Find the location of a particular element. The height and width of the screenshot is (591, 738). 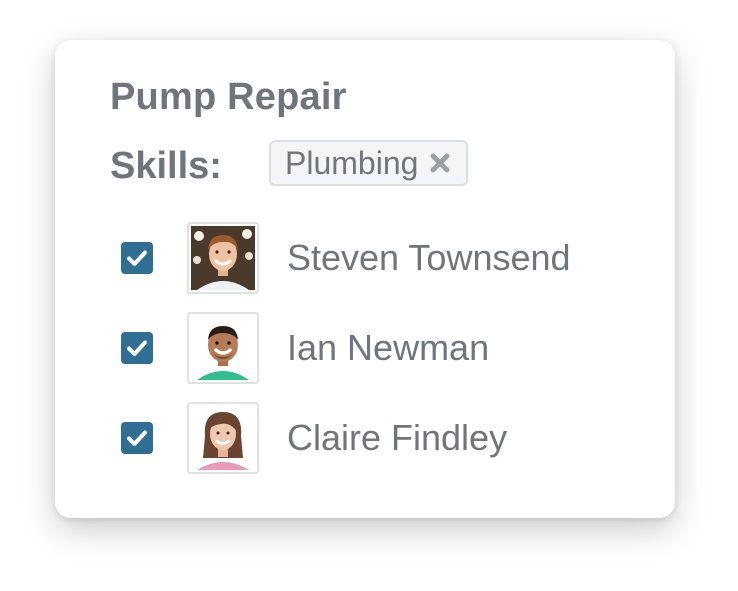

assignee-row: Steven Townsend is located at coordinates (346, 258).